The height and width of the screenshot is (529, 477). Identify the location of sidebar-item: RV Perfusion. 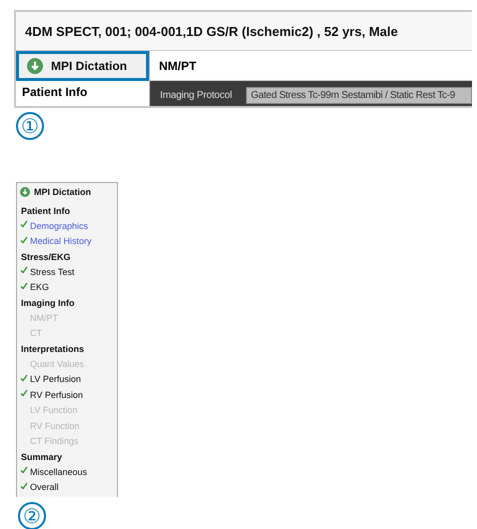
(56, 395).